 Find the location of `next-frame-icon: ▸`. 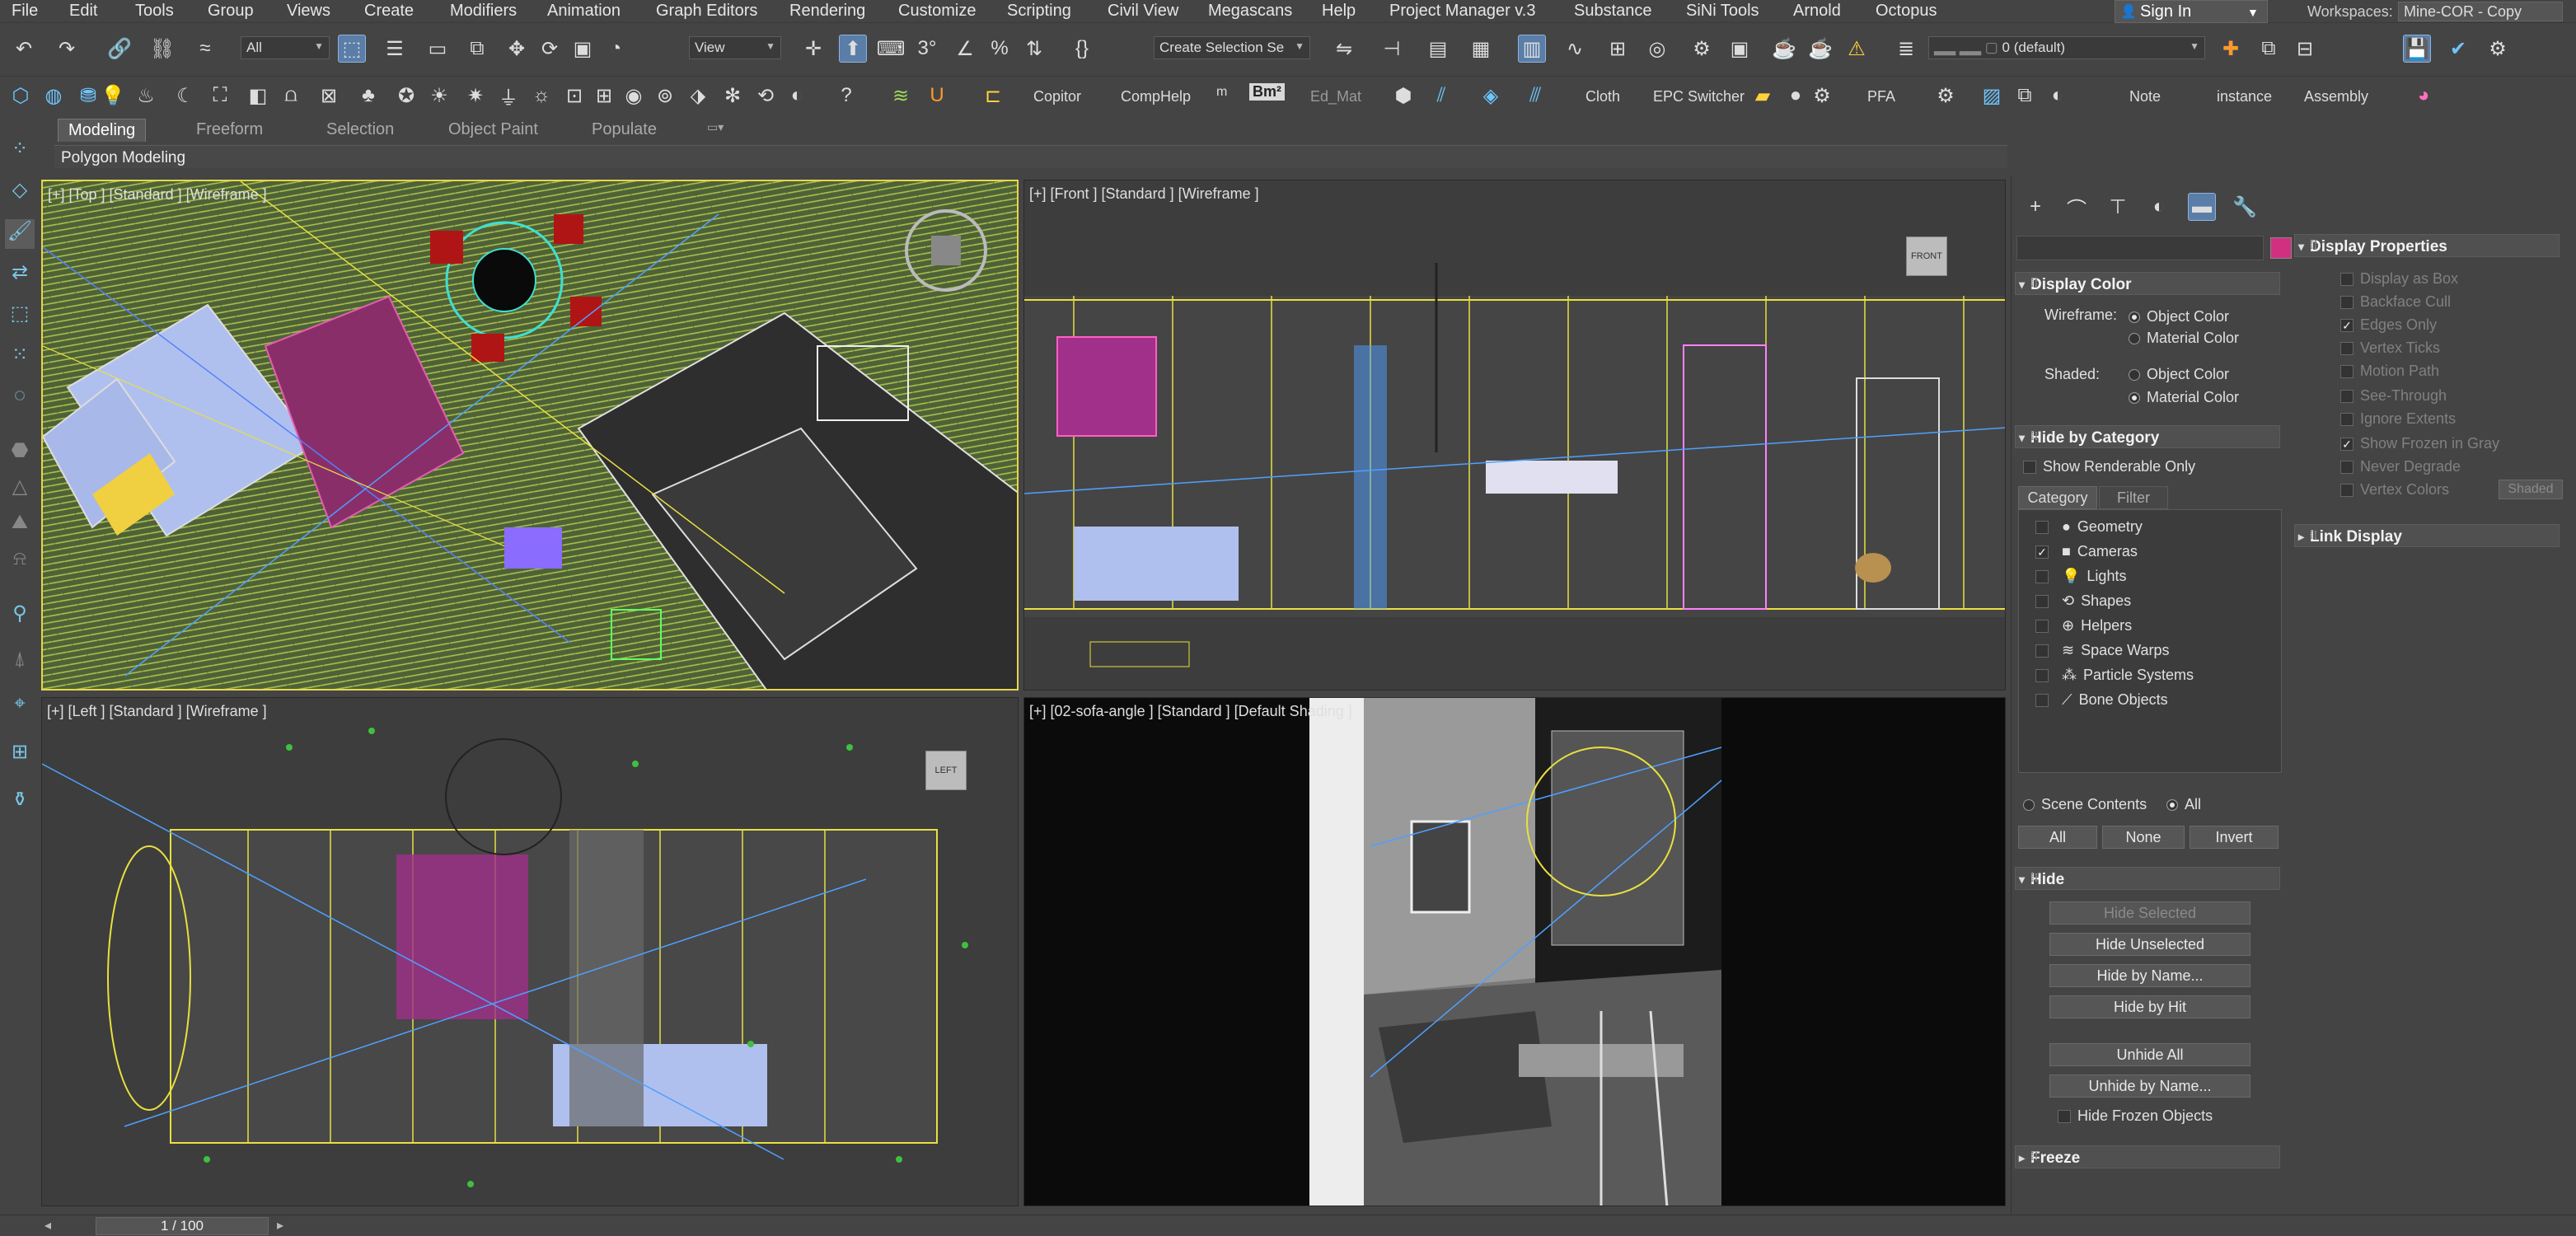

next-frame-icon: ▸ is located at coordinates (280, 1225).